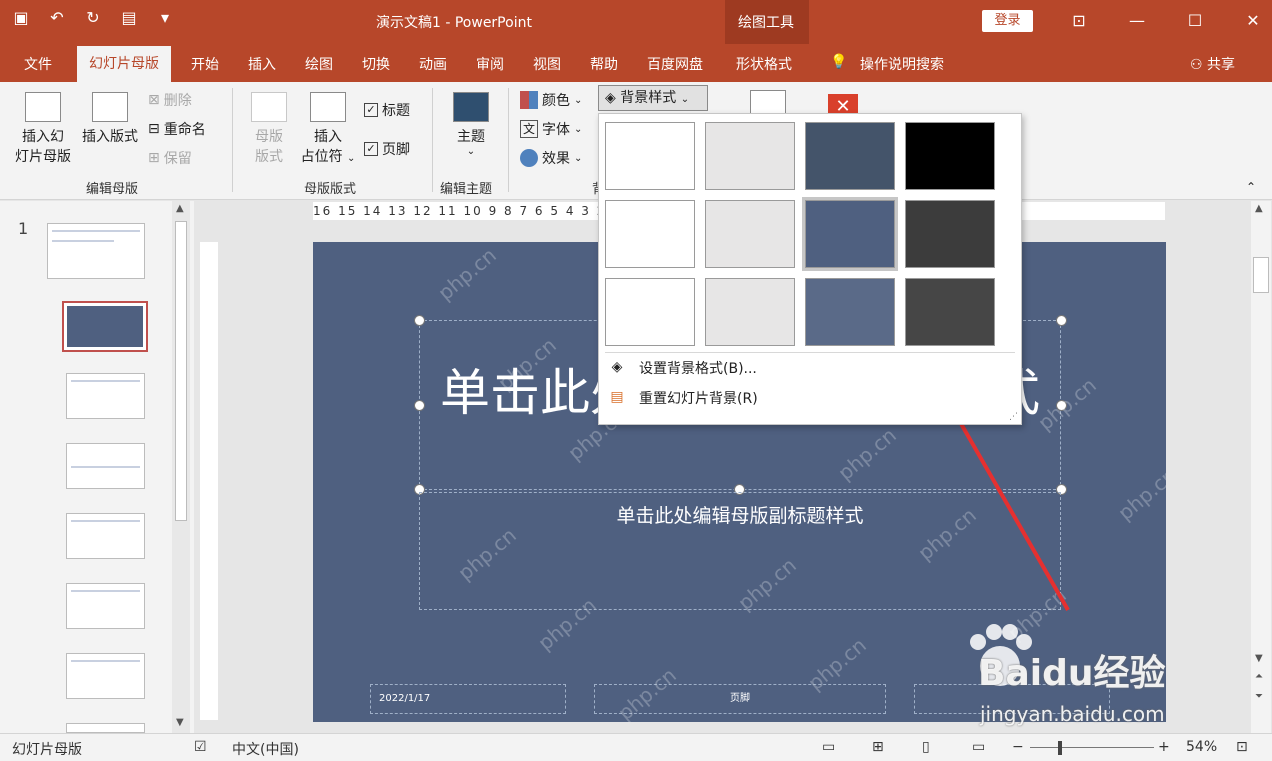  What do you see at coordinates (902, 64) in the screenshot?
I see `tell-me-search: 操作说明搜索` at bounding box center [902, 64].